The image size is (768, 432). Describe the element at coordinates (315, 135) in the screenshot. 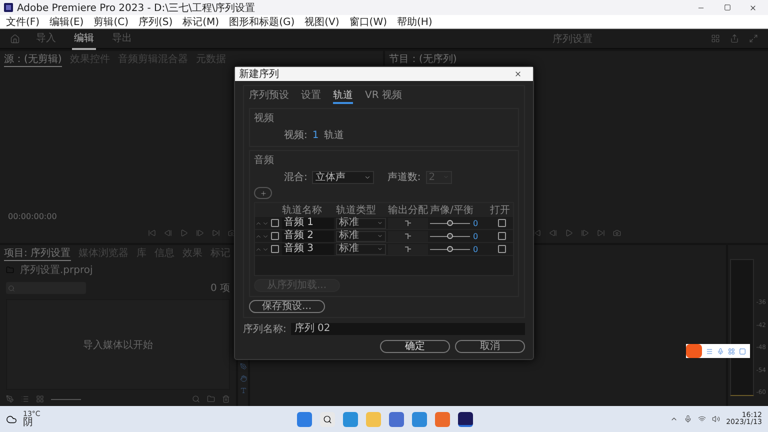

I see `video-track-count: 1` at that location.